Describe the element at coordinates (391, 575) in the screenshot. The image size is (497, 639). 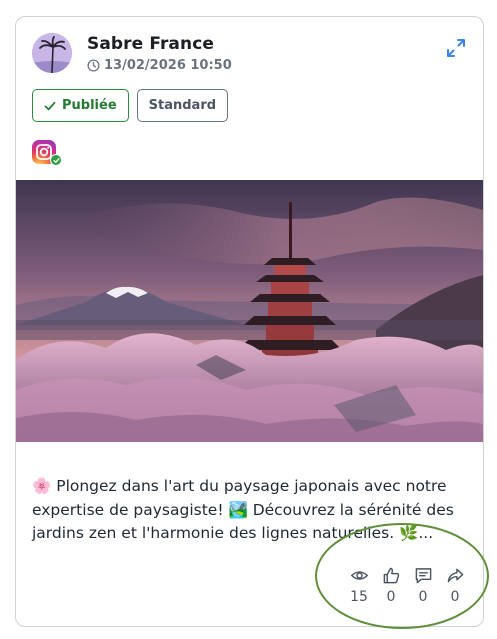
I see `thumbs-up-icon` at that location.